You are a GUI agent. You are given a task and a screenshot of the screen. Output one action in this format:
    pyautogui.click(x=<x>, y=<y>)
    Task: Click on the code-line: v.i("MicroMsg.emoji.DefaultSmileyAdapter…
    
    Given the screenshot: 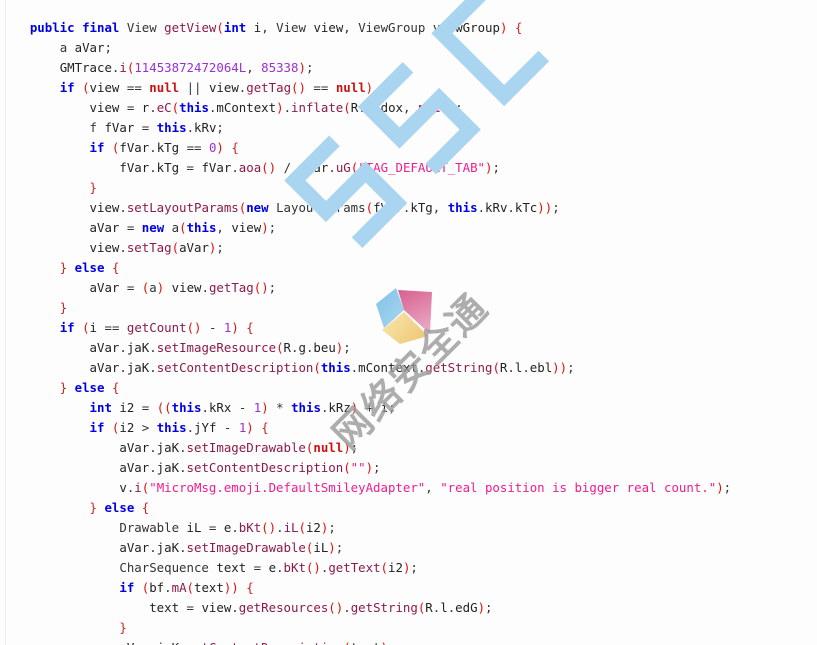 What is the action you would take?
    pyautogui.click(x=425, y=488)
    